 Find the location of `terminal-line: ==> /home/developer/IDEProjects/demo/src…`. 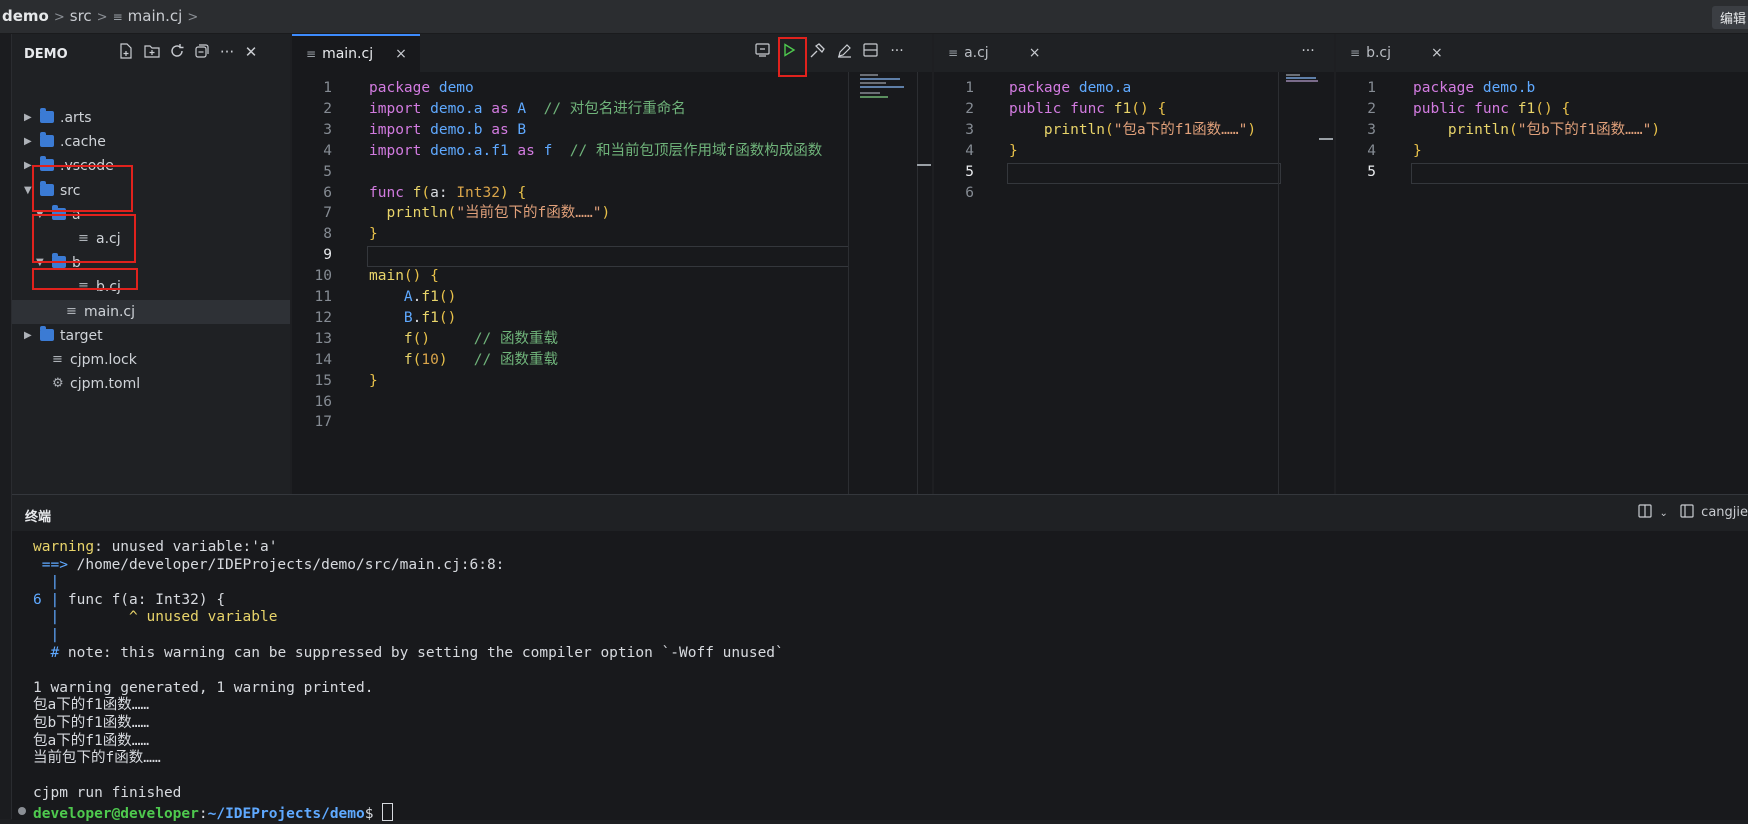

terminal-line: ==> /home/developer/IDEProjects/demo/src… is located at coordinates (268, 566).